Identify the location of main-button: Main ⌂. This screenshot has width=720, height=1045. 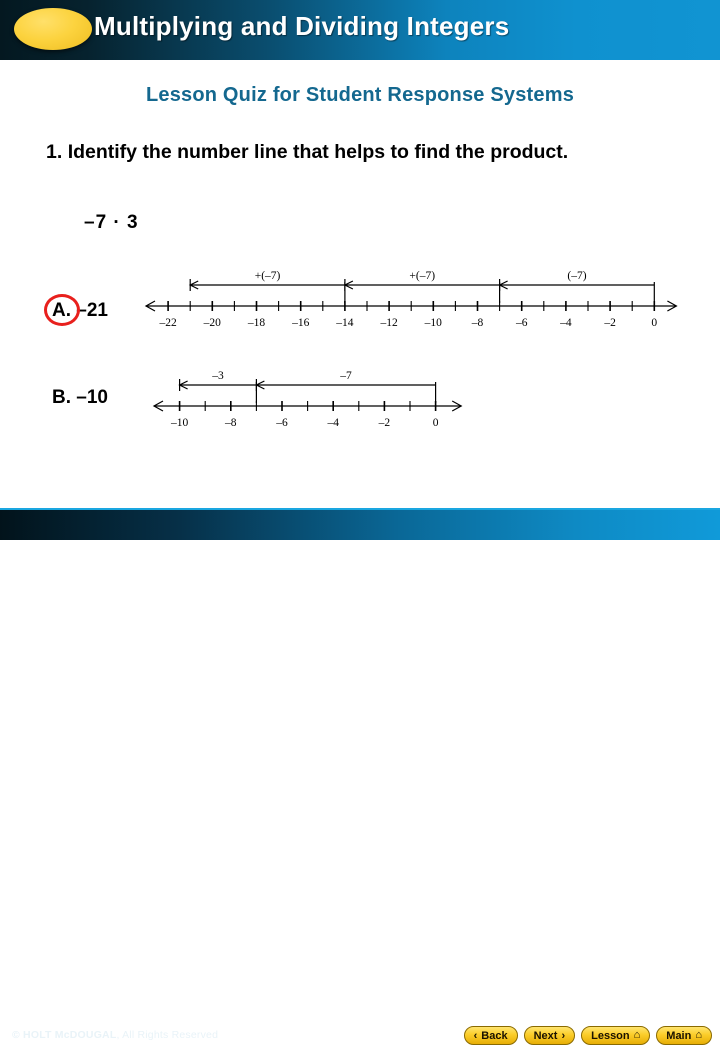
(684, 1035).